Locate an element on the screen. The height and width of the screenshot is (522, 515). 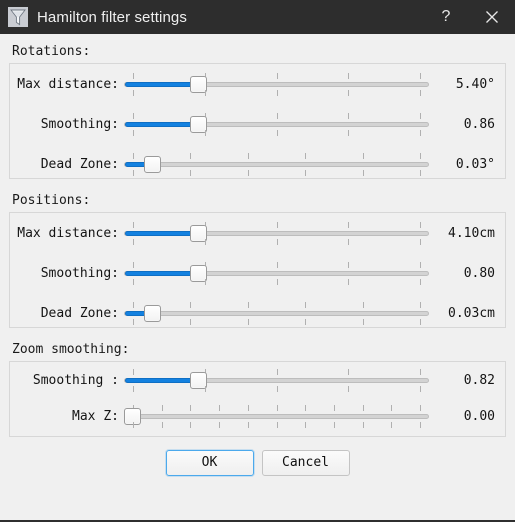
slider-positions-max-distance is located at coordinates (276, 233).